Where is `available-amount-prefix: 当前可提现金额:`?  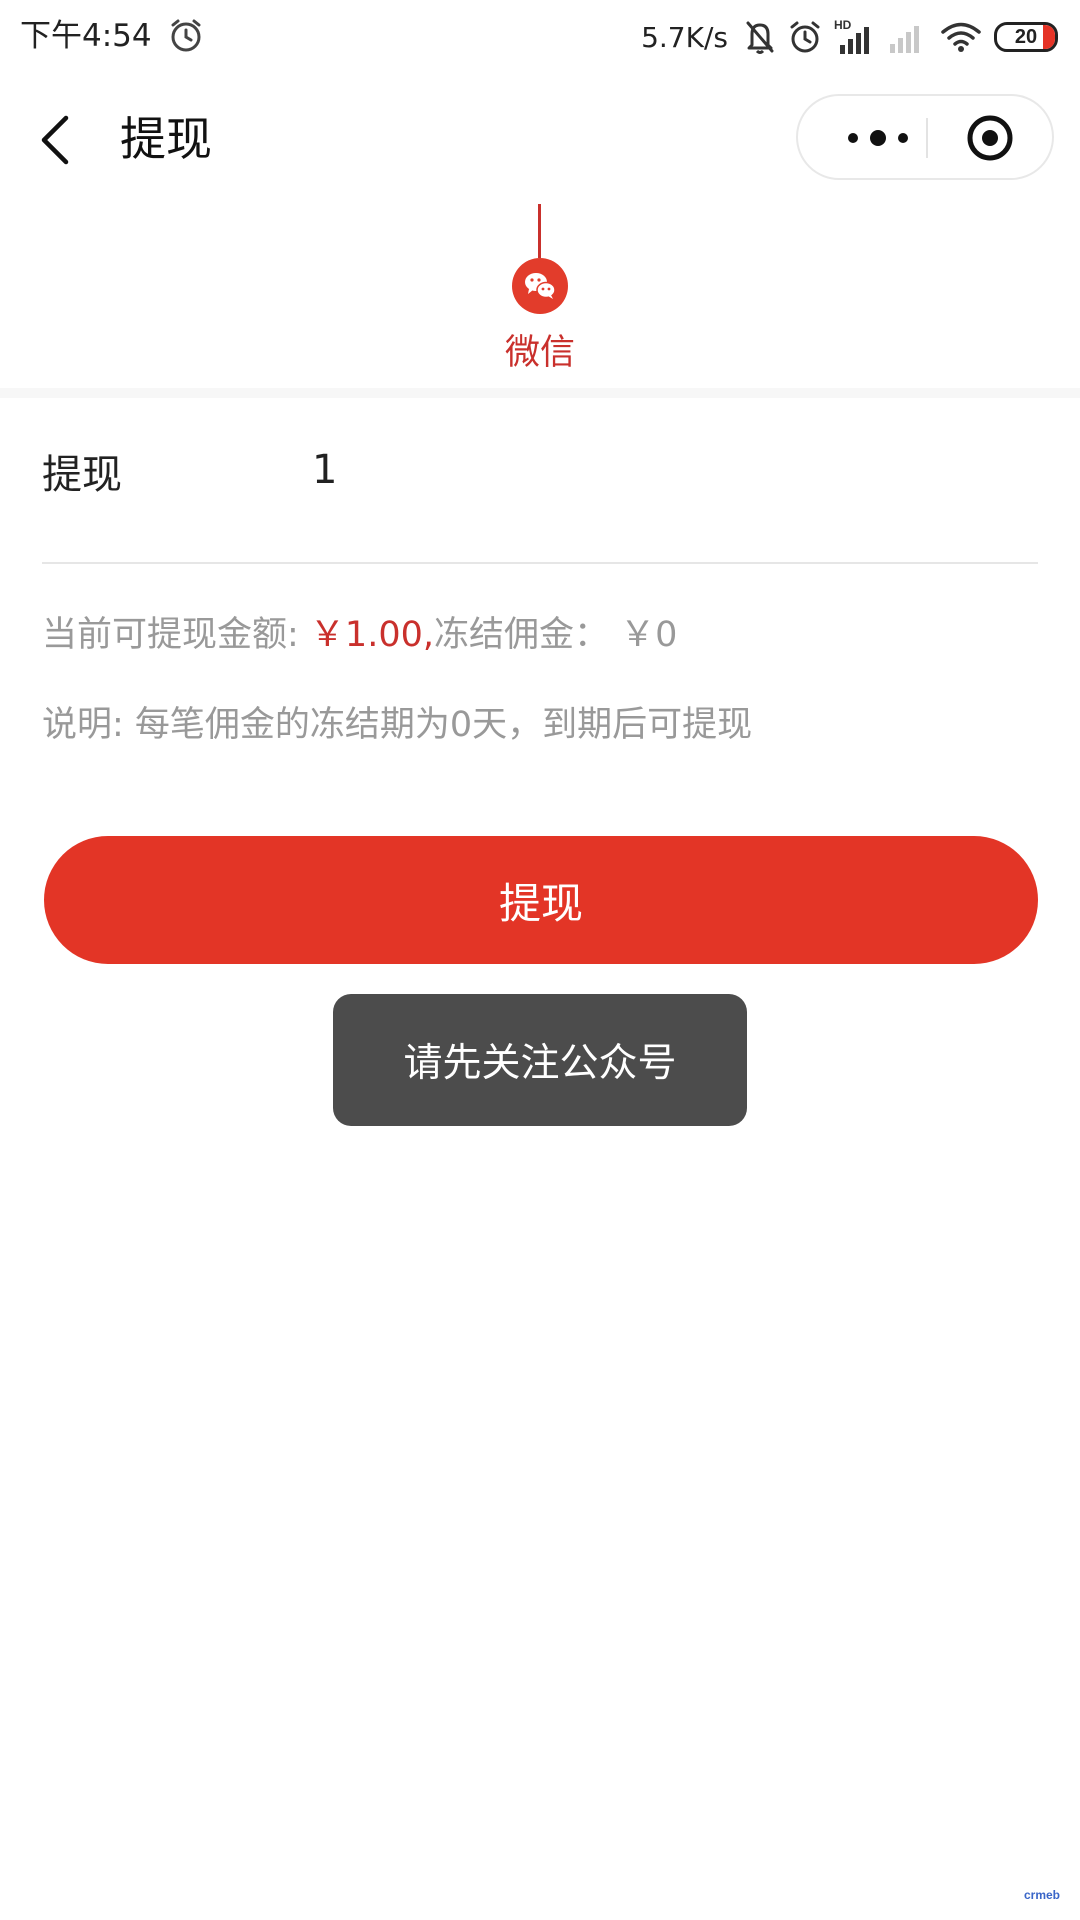
available-amount-prefix: 当前可提现金额: is located at coordinates (176, 635).